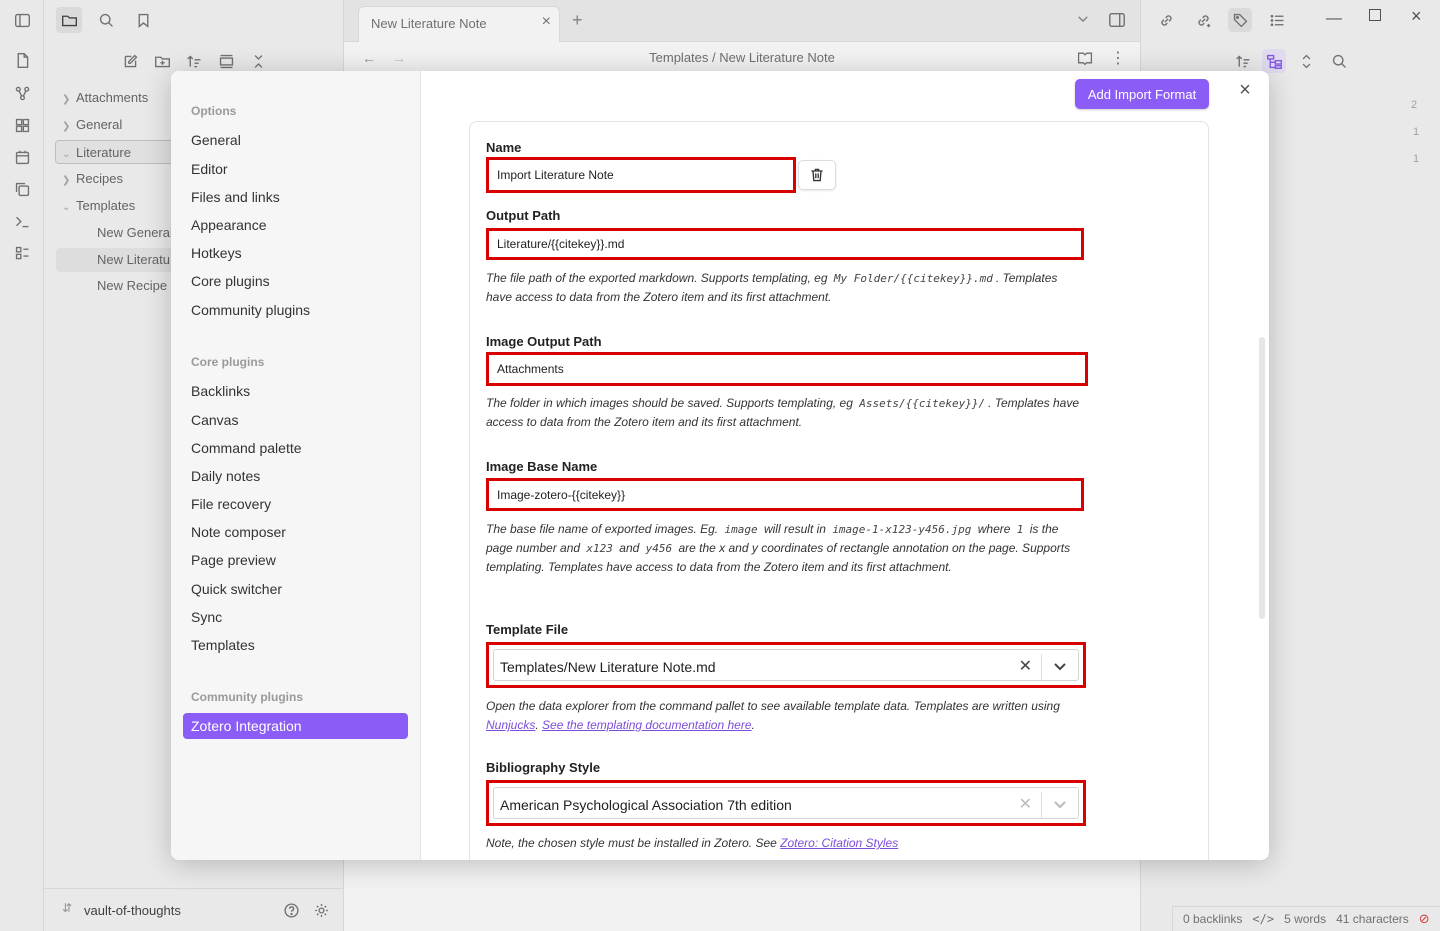  I want to click on nav-item-sync: Sync, so click(206, 617).